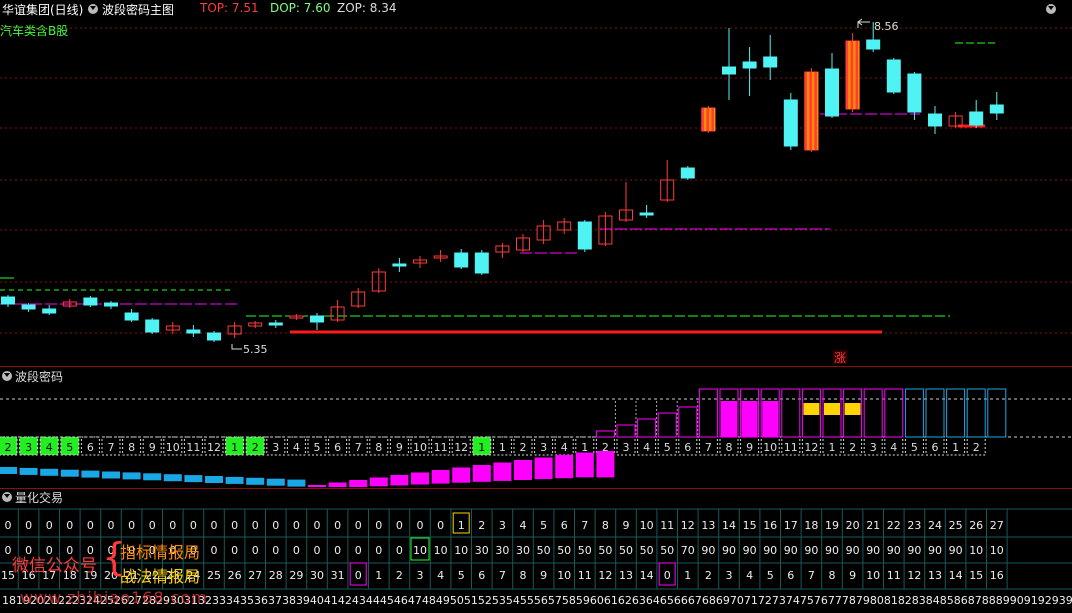  I want to click on quant-cell: 13, so click(935, 575).